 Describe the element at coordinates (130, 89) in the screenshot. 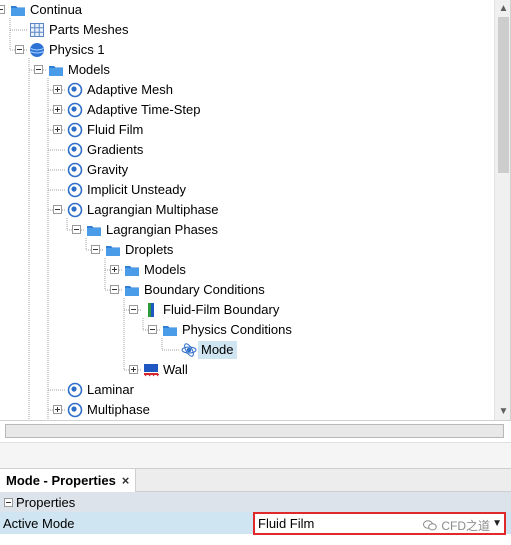

I see `tree-node-label: Adaptive Mesh` at that location.